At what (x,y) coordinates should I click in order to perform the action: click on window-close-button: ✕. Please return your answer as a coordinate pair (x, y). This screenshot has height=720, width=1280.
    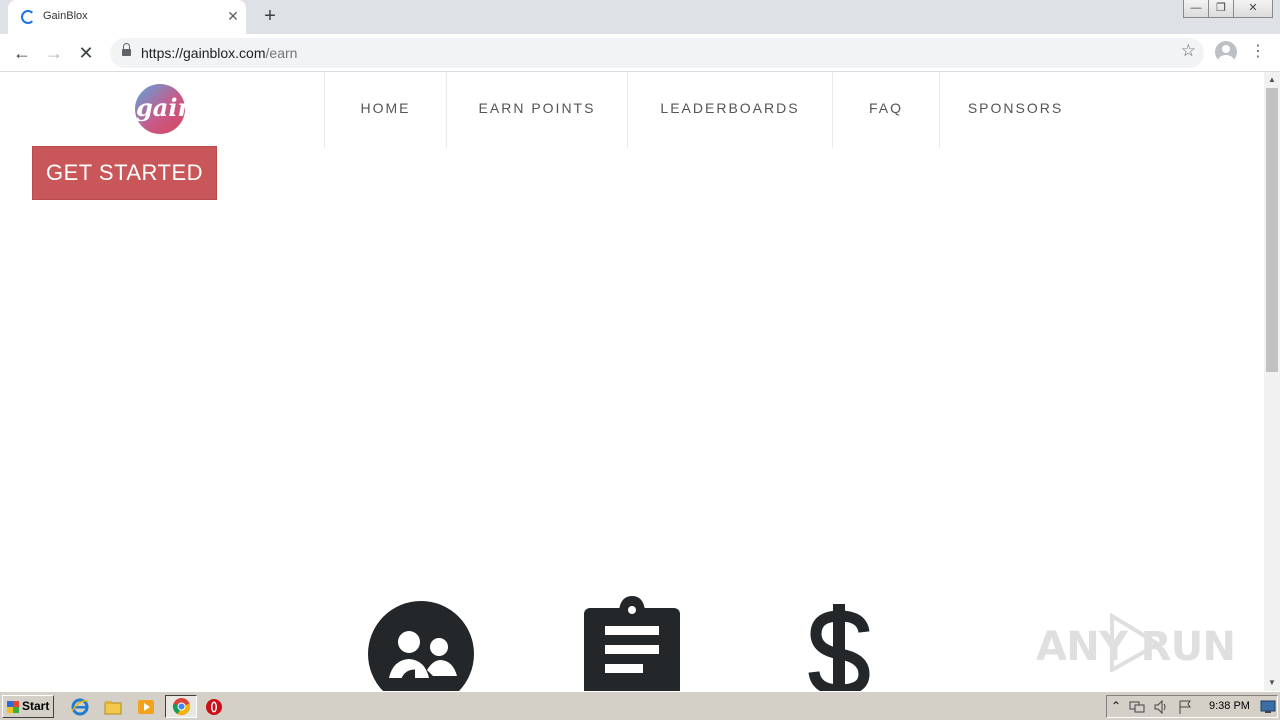
    Looking at the image, I should click on (1253, 9).